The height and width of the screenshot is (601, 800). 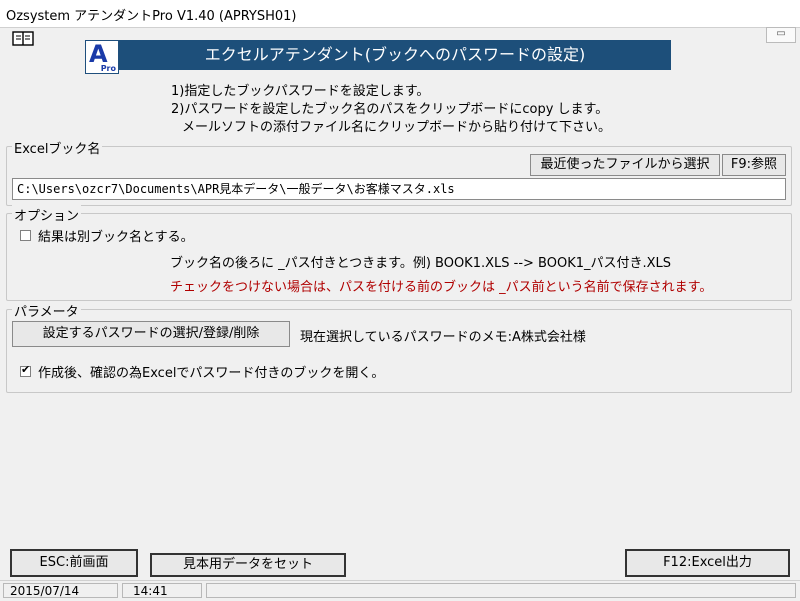 What do you see at coordinates (625, 165) in the screenshot?
I see `recent-files-button: 最近使ったファイルから選択` at bounding box center [625, 165].